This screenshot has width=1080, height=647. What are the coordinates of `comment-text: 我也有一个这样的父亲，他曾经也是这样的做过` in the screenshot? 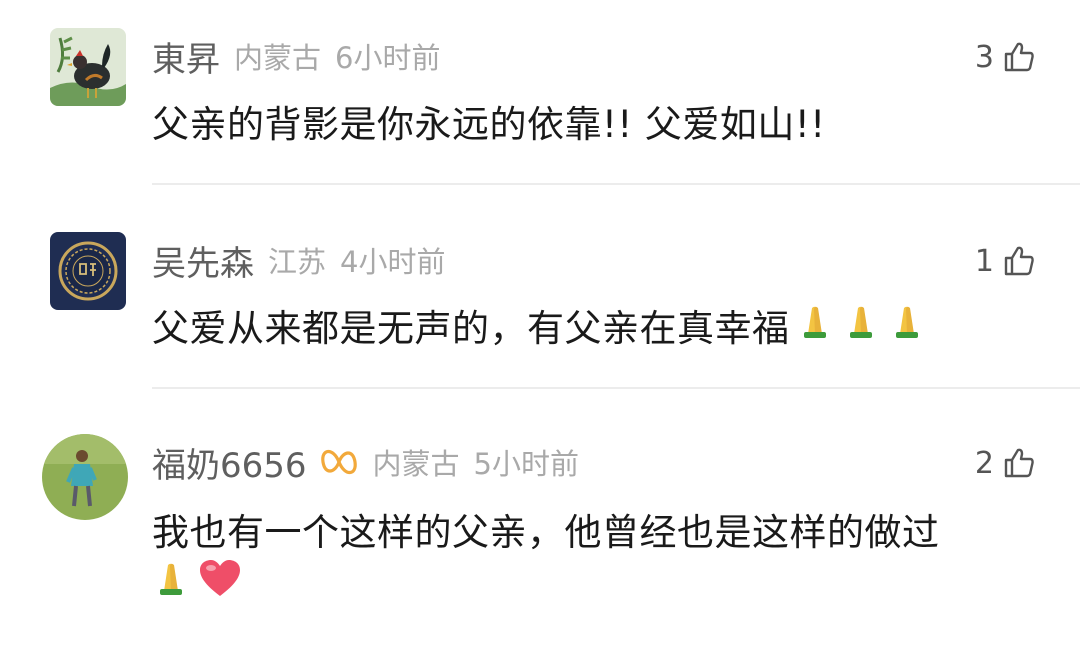 It's located at (546, 532).